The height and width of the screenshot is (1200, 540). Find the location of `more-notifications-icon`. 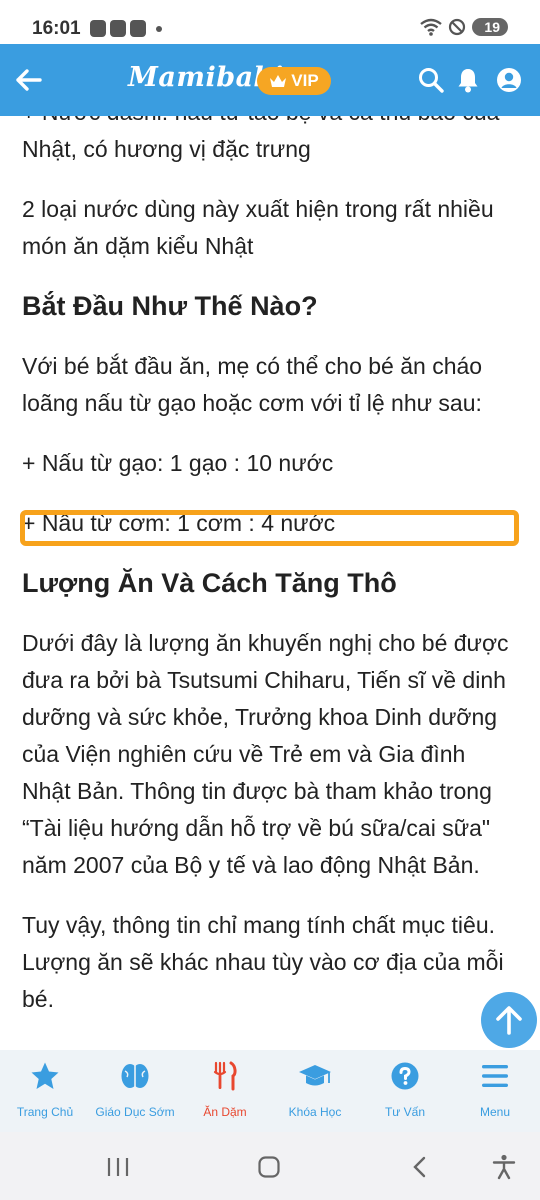

more-notifications-icon is located at coordinates (159, 28).